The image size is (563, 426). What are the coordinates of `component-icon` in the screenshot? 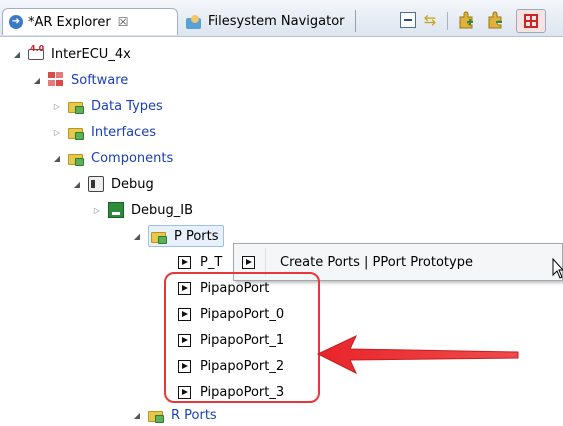 It's located at (96, 184).